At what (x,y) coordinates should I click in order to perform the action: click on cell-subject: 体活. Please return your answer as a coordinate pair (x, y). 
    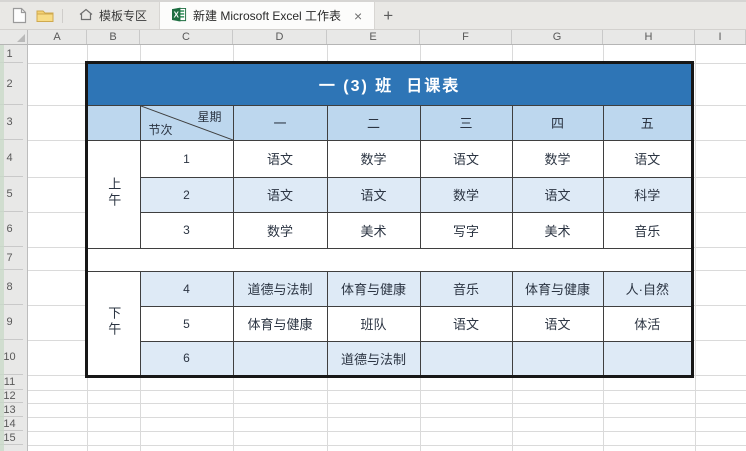
    Looking at the image, I should click on (647, 323).